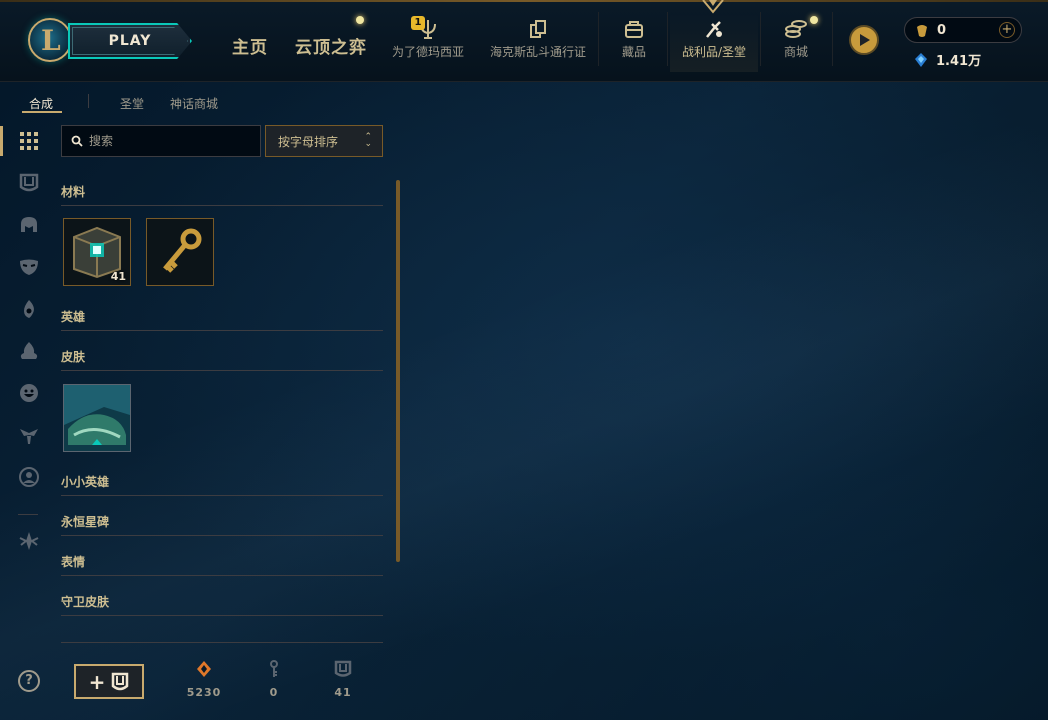  I want to click on rp-play-icon, so click(865, 40).